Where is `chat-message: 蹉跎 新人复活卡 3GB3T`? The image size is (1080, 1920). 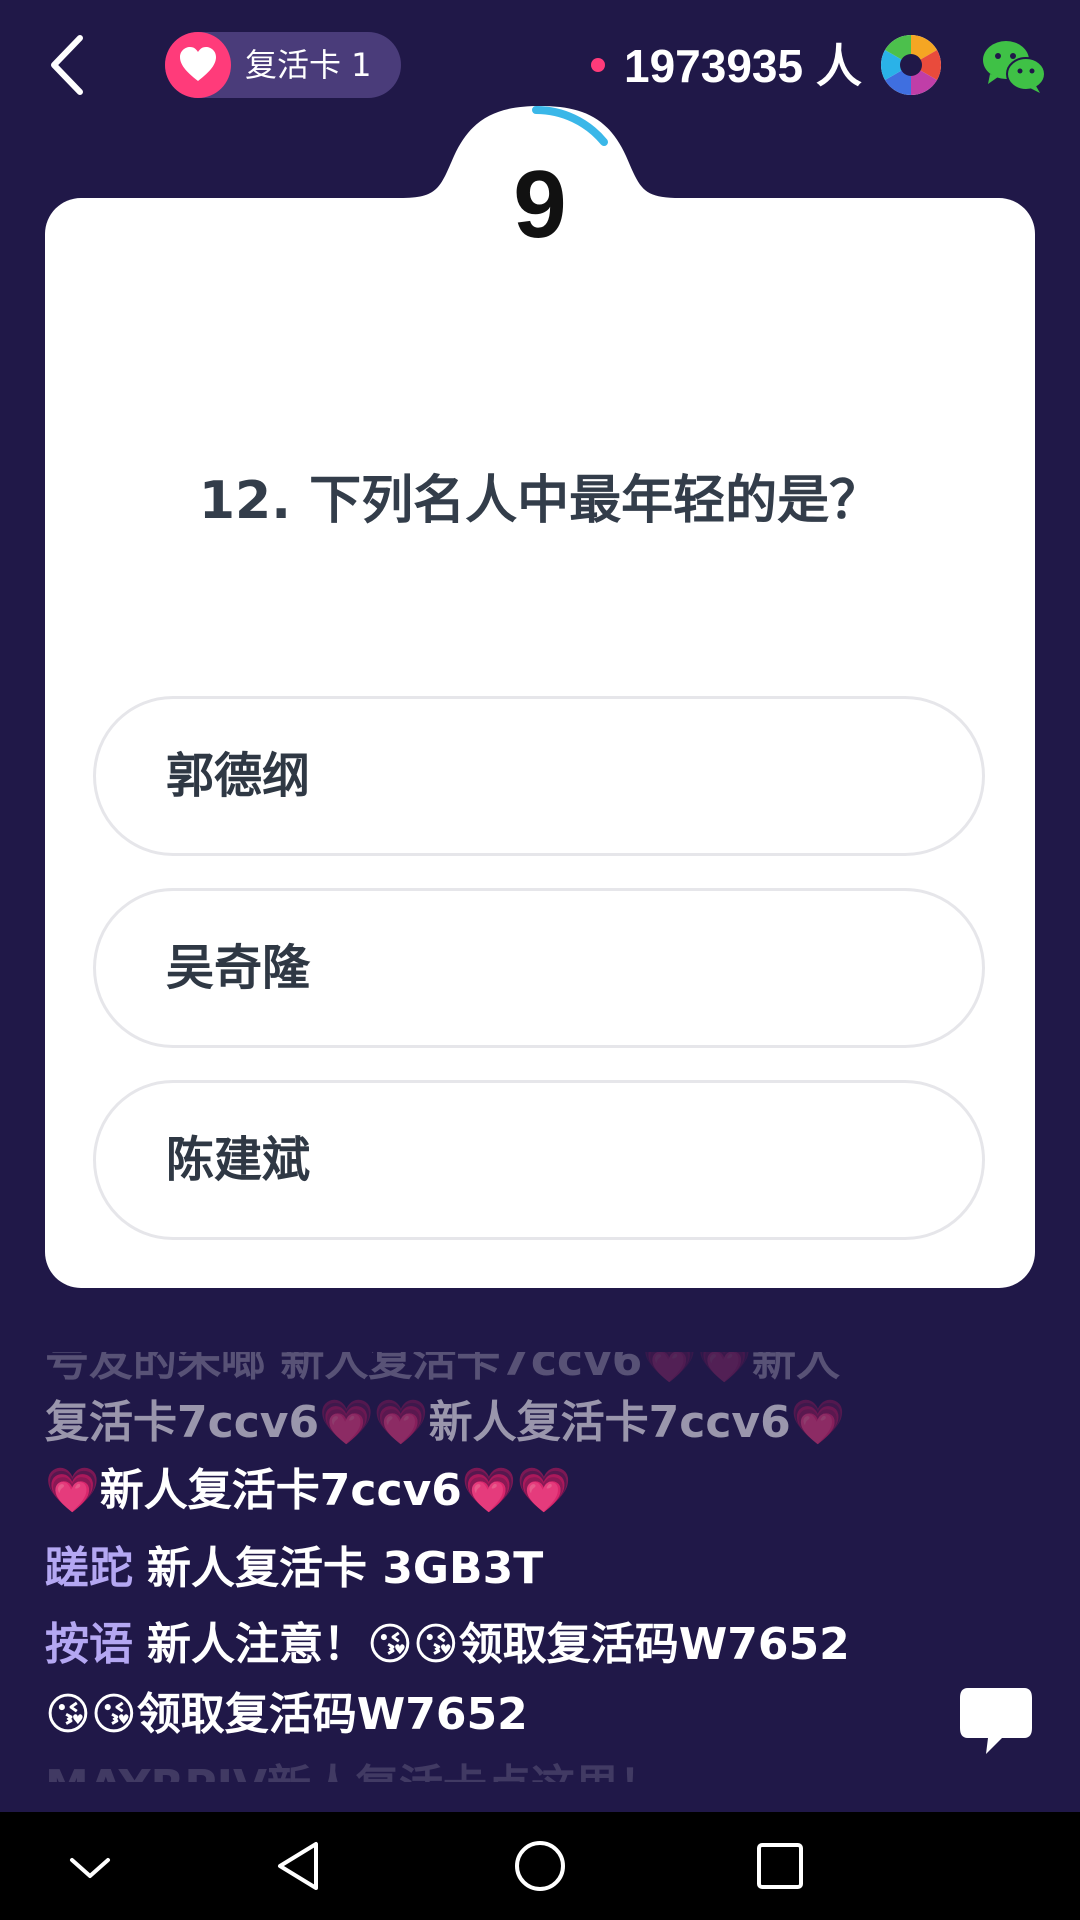
chat-message: 蹉跎 新人复活卡 3GB3T is located at coordinates (294, 1564).